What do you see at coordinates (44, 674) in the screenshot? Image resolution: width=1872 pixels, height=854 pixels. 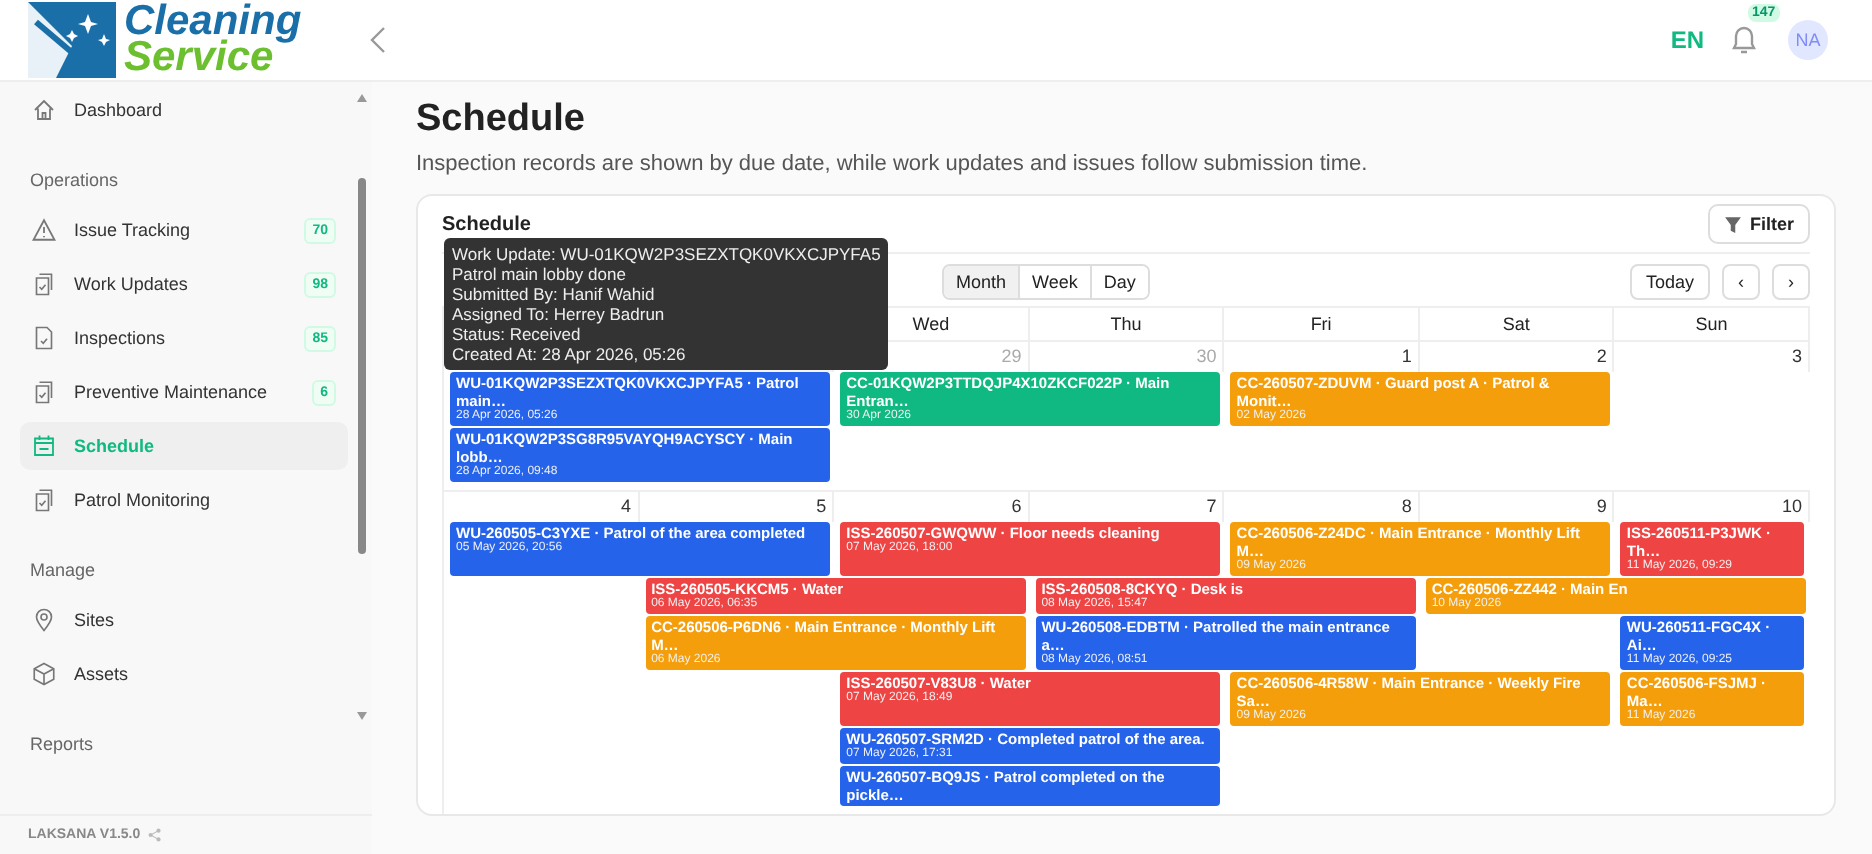 I see `cube-icon` at bounding box center [44, 674].